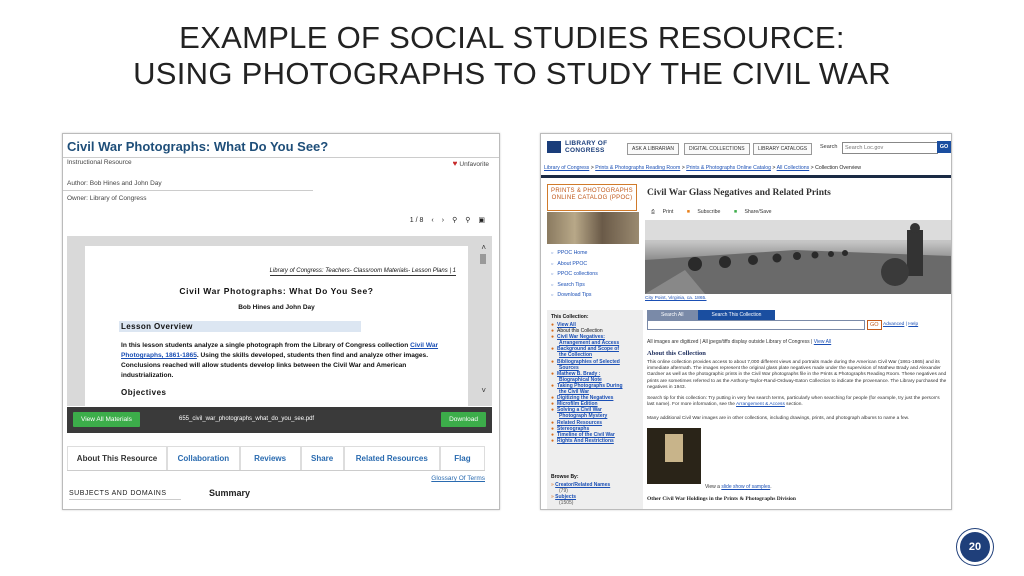 This screenshot has width=1024, height=576. Describe the element at coordinates (240, 326) in the screenshot. I see `lesson-overview-heading: Lesson Overview` at that location.